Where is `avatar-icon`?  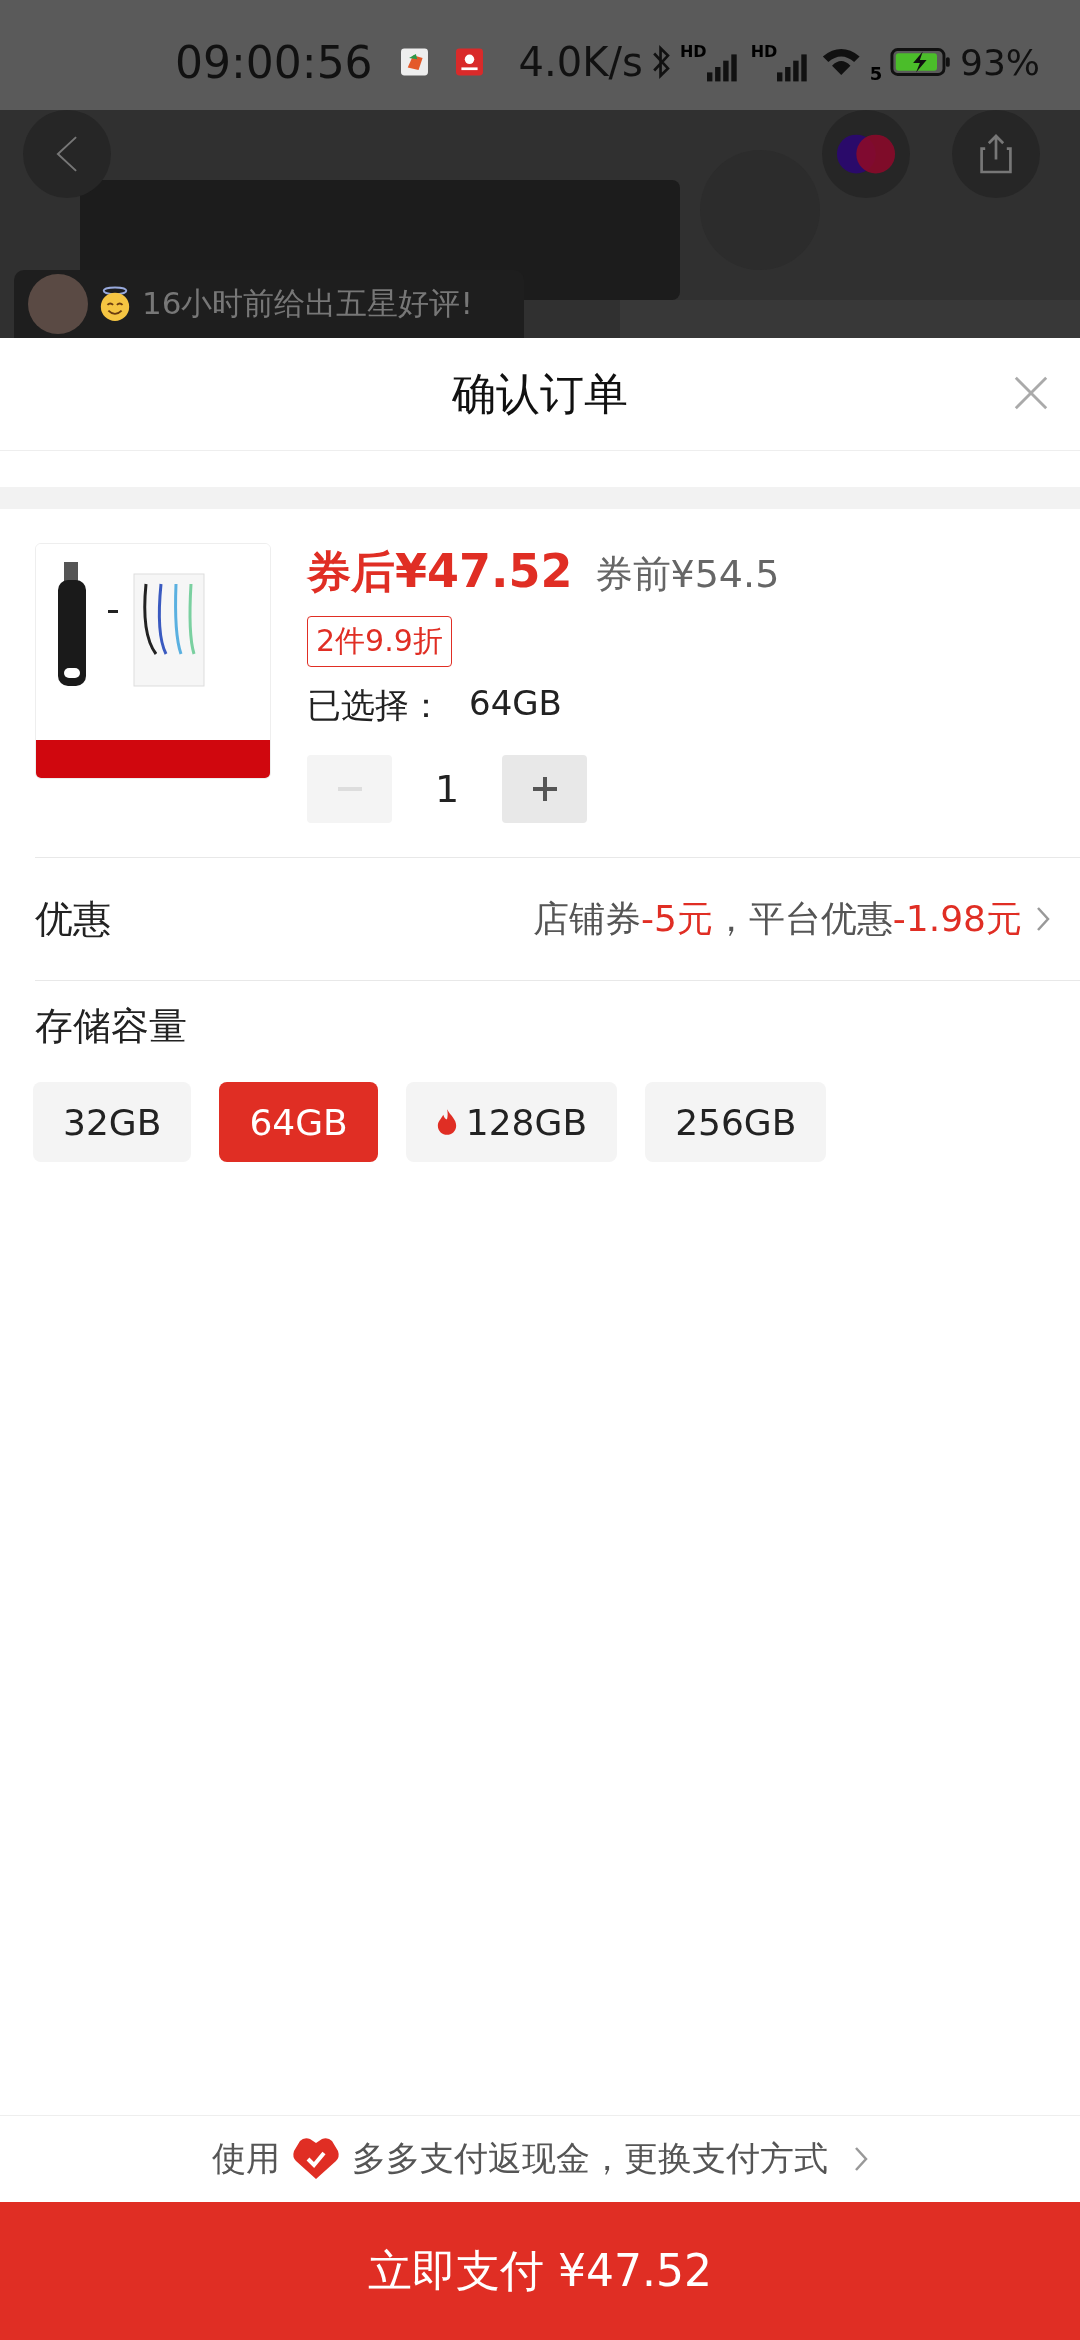
avatar-icon is located at coordinates (58, 304).